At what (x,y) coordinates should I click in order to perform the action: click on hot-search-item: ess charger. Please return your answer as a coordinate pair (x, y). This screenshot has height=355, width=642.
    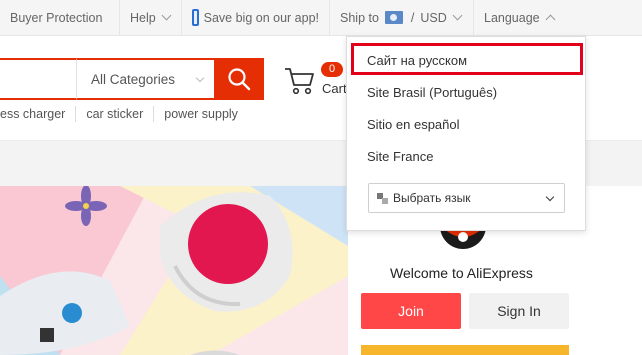
    Looking at the image, I should click on (37, 114).